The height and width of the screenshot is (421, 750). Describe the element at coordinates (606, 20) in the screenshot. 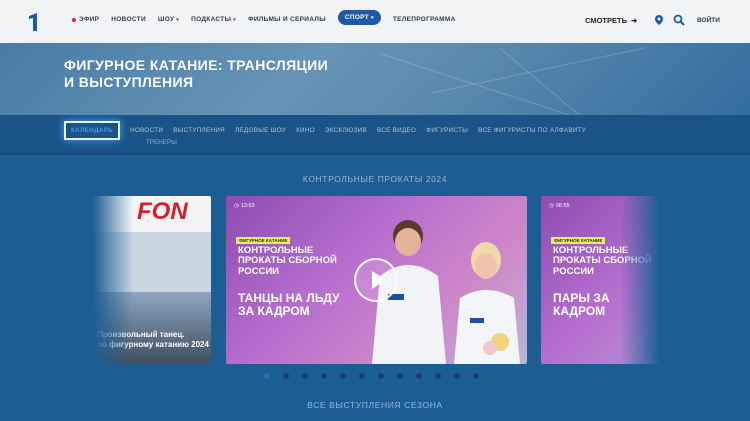

I see `watch-label: СМОТРЕТЬ` at that location.